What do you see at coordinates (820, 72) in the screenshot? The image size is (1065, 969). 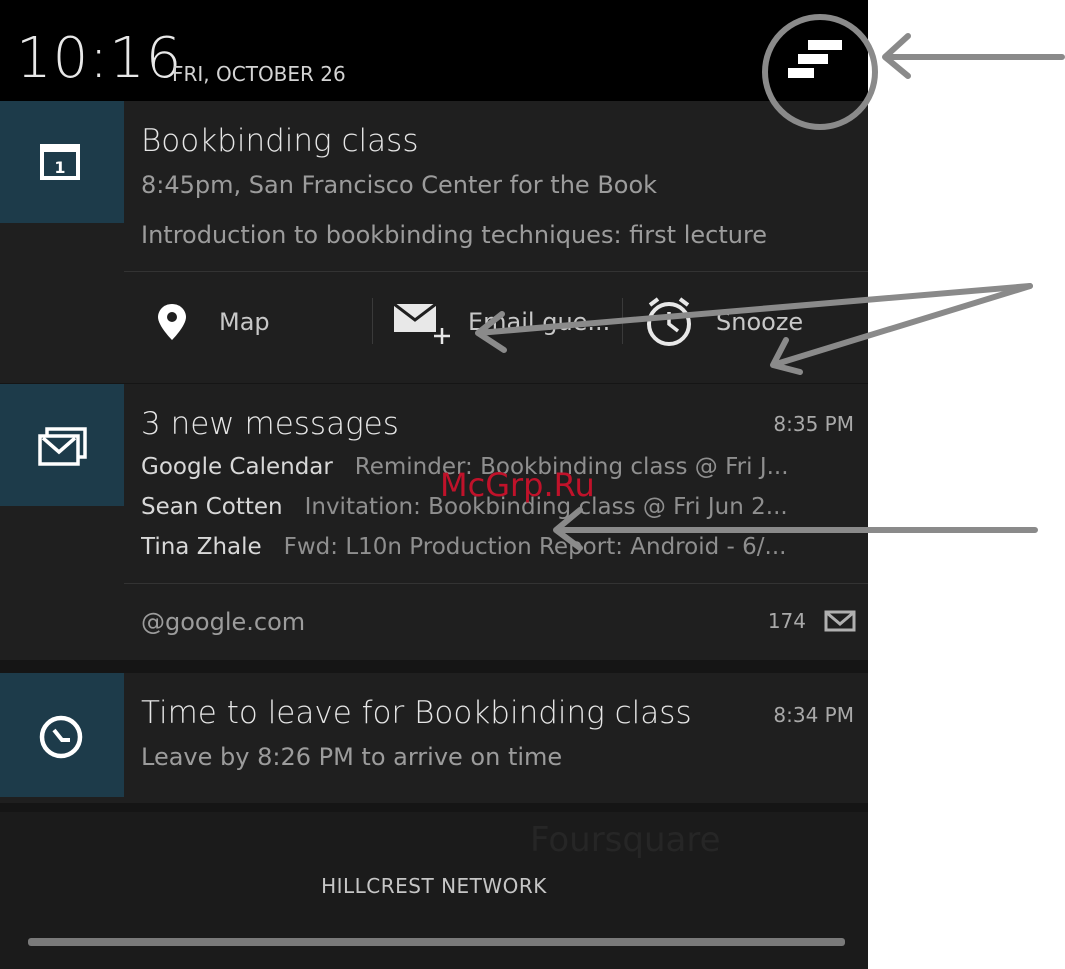 I see `highlight-circle` at bounding box center [820, 72].